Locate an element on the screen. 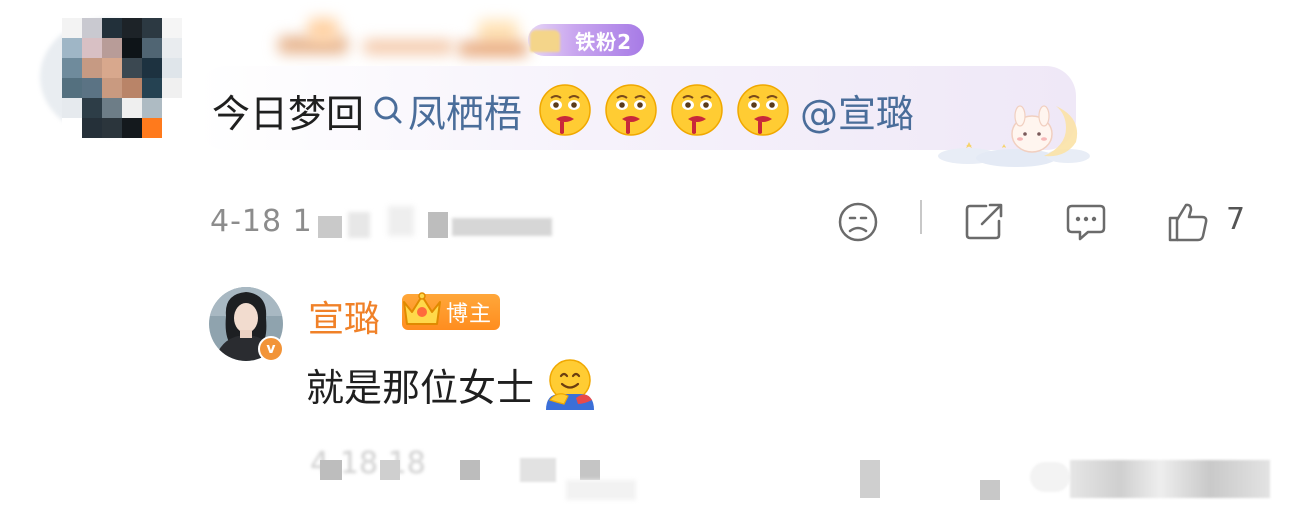 This screenshot has height=510, width=1290. like-count: 7 is located at coordinates (1236, 219).